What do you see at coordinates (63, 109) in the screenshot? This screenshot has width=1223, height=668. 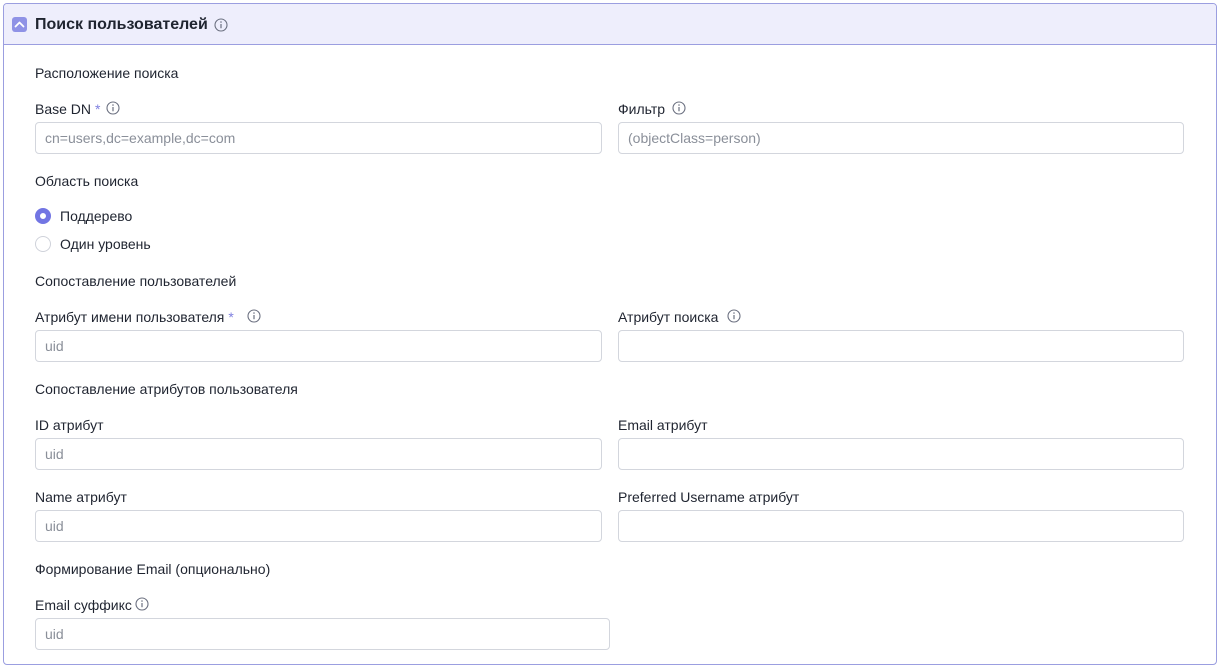 I see `base-dn-label-text: Base DN` at bounding box center [63, 109].